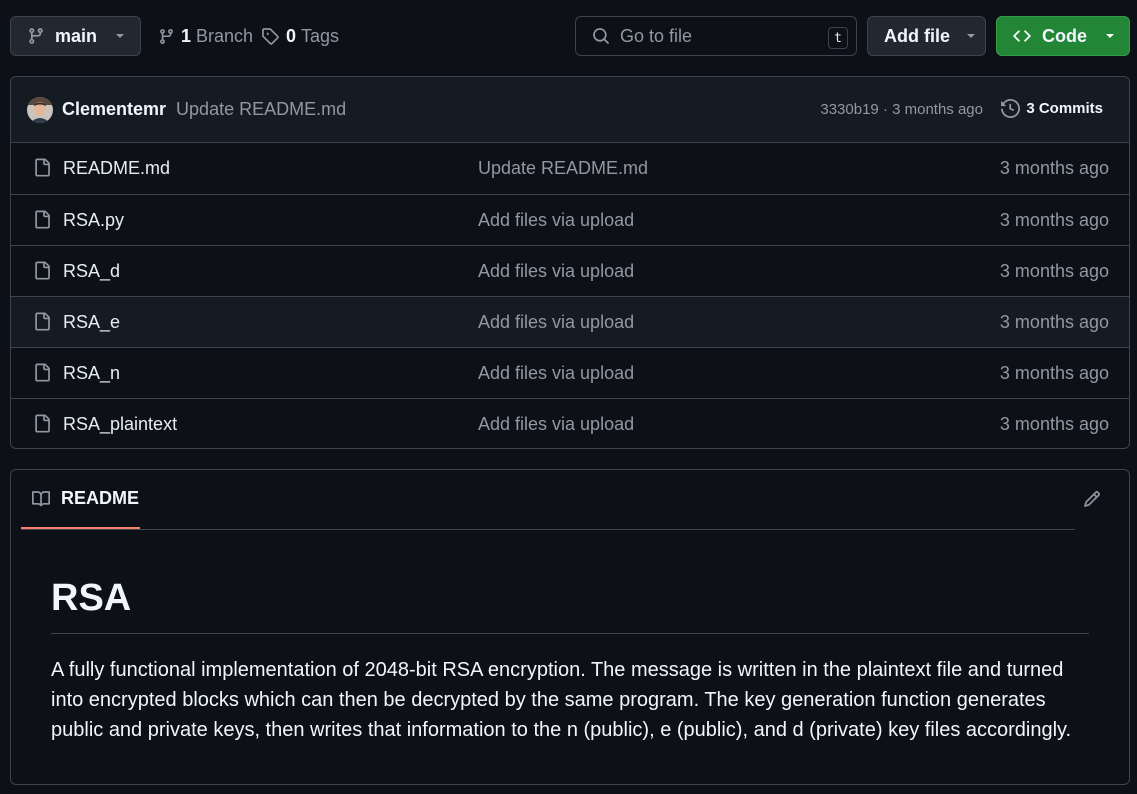 This screenshot has height=794, width=1137. Describe the element at coordinates (186, 35) in the screenshot. I see `branch-count: 1` at that location.